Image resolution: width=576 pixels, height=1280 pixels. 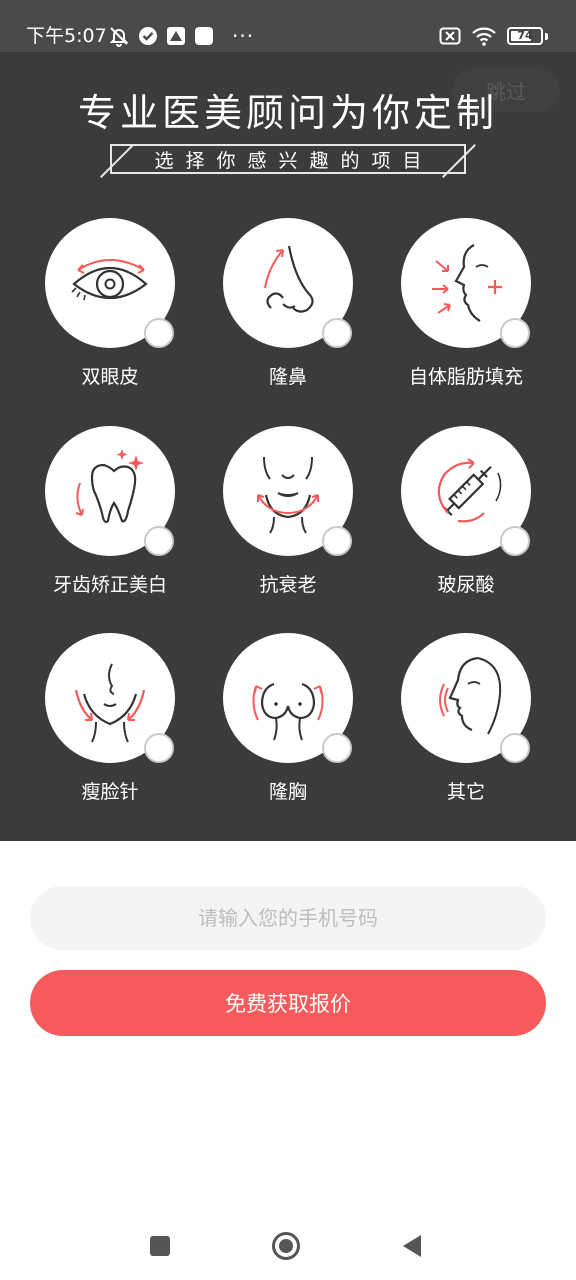 I want to click on syringe-icon, so click(x=469, y=490).